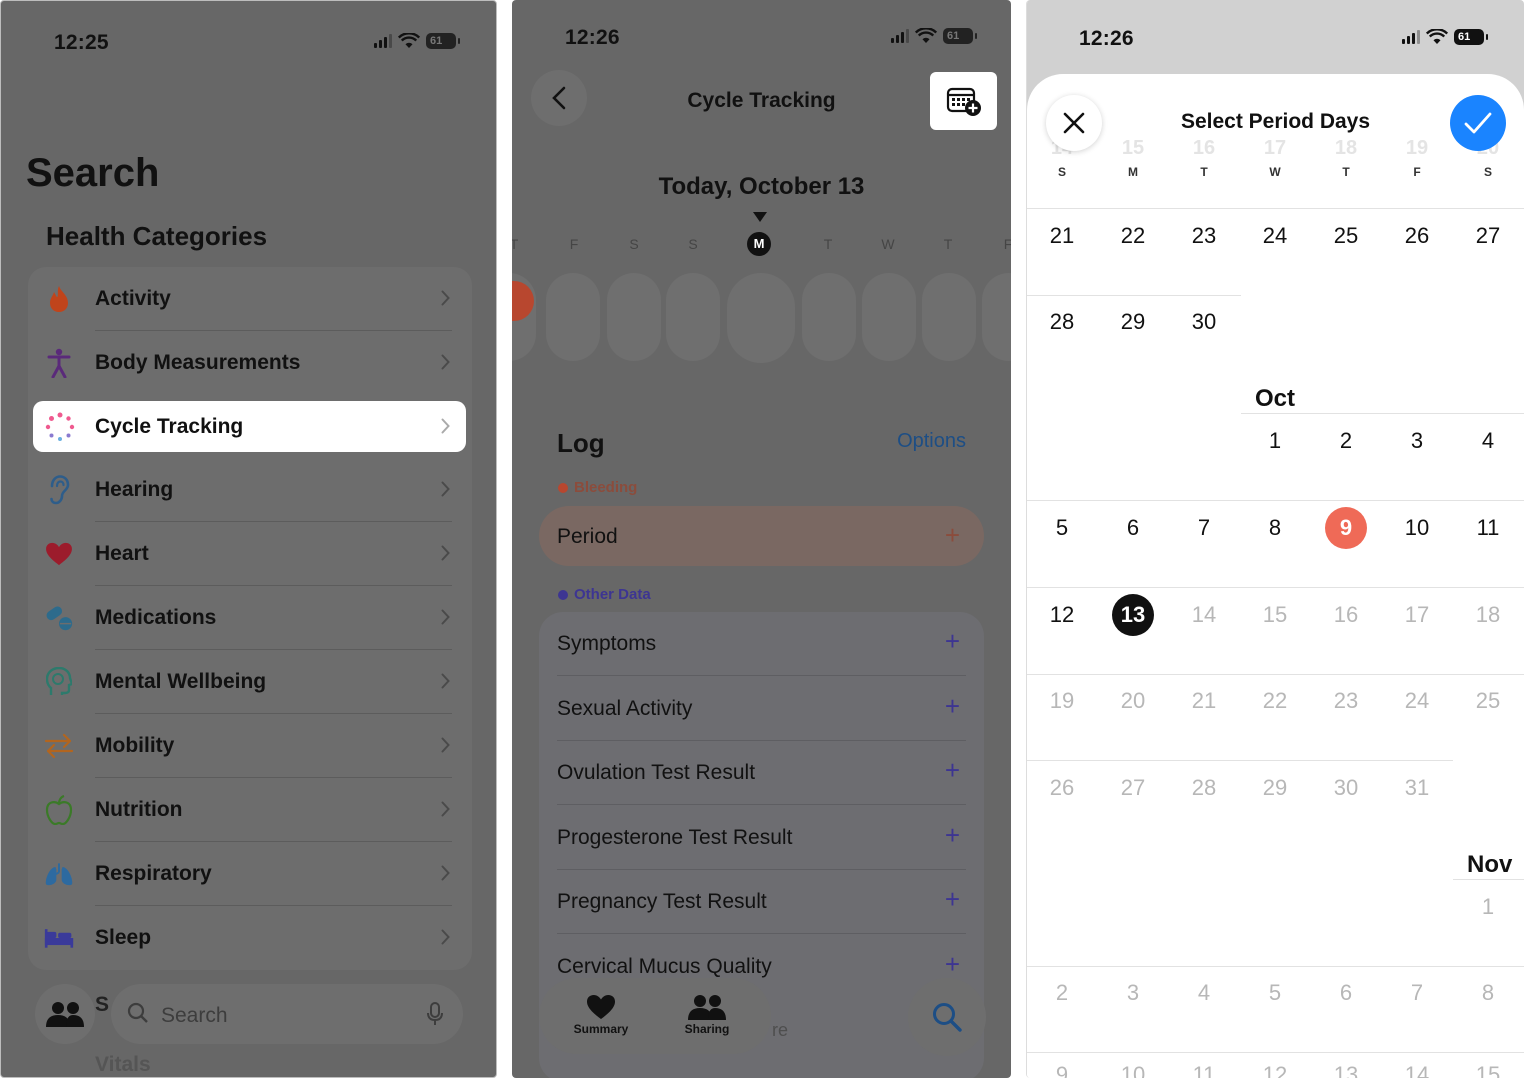  I want to click on category-mental-wellbeing: Mental Wellbeing, so click(250, 682).